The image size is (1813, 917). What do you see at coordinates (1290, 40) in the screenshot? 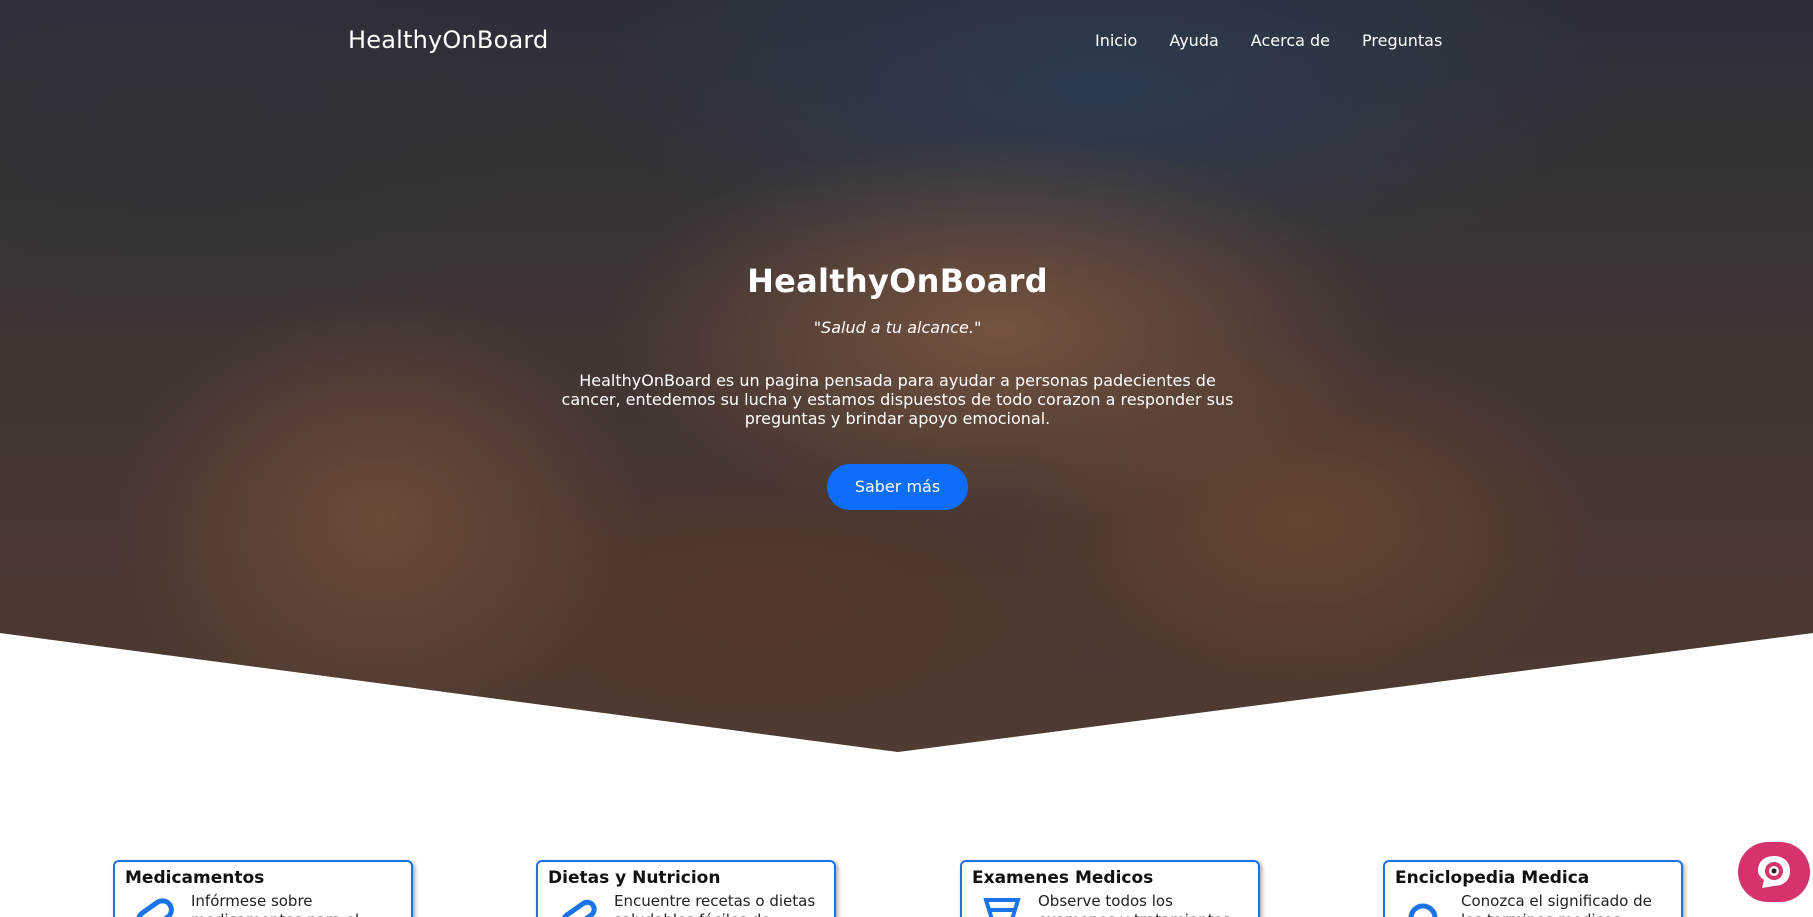
I see `nav-link-acerca: Acerca de` at bounding box center [1290, 40].